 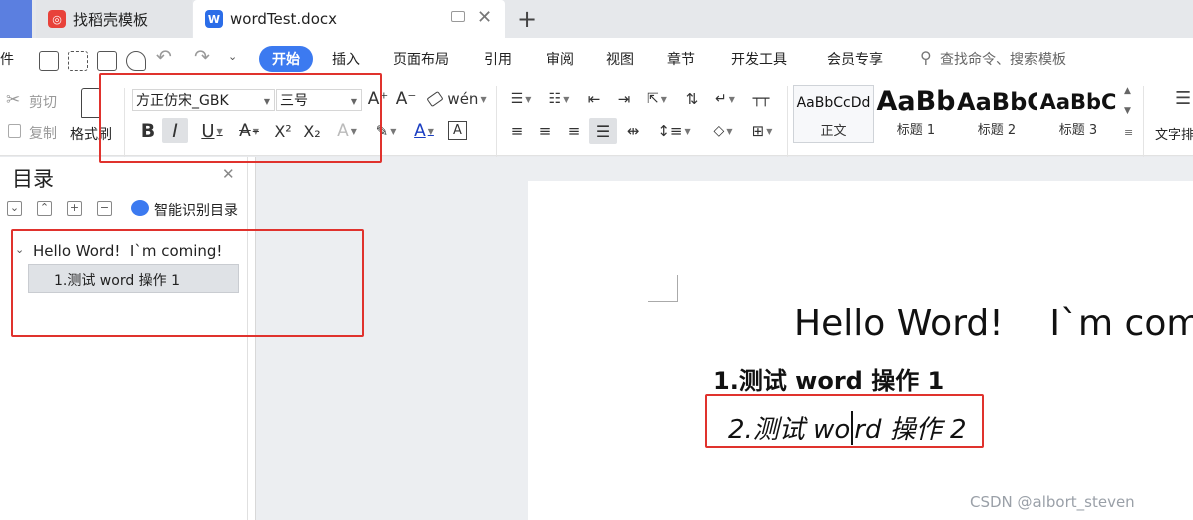 I want to click on smart-recognize-icon, so click(x=140, y=208).